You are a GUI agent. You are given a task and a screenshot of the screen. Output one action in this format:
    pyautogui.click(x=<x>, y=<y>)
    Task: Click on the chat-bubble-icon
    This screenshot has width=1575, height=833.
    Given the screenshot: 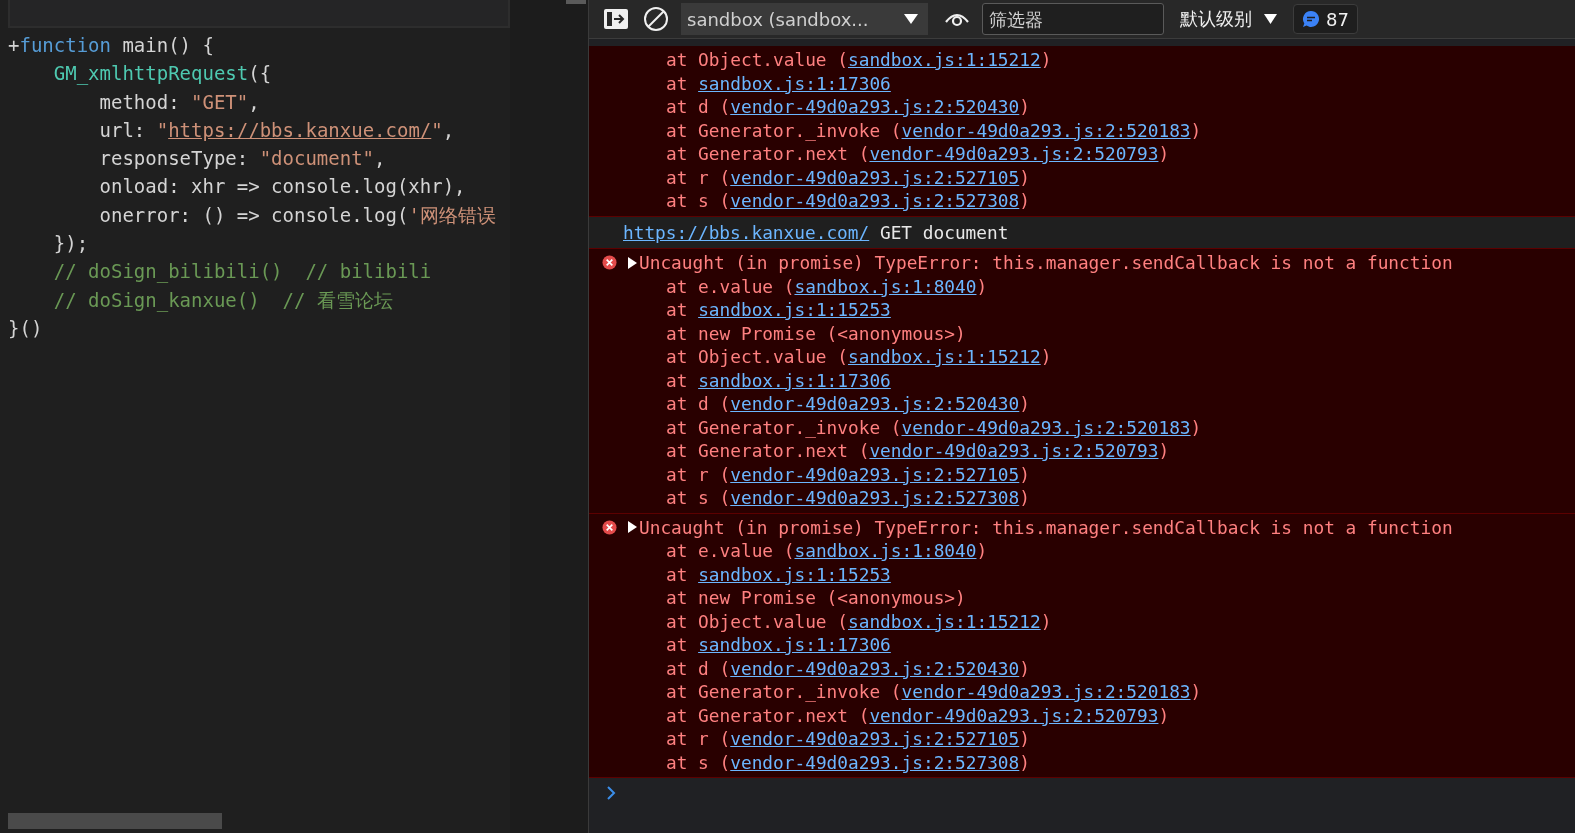 What is the action you would take?
    pyautogui.click(x=1311, y=19)
    